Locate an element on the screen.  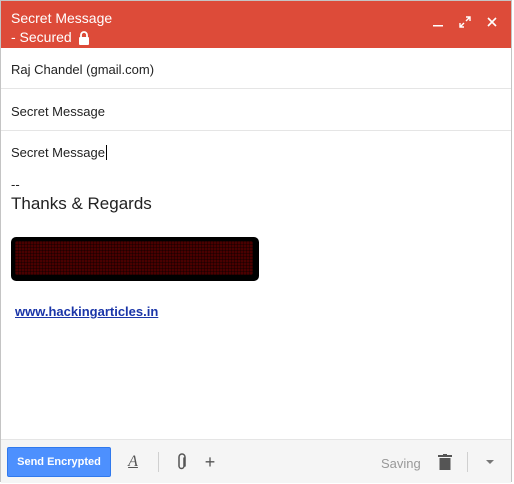
lock-icon is located at coordinates (84, 37).